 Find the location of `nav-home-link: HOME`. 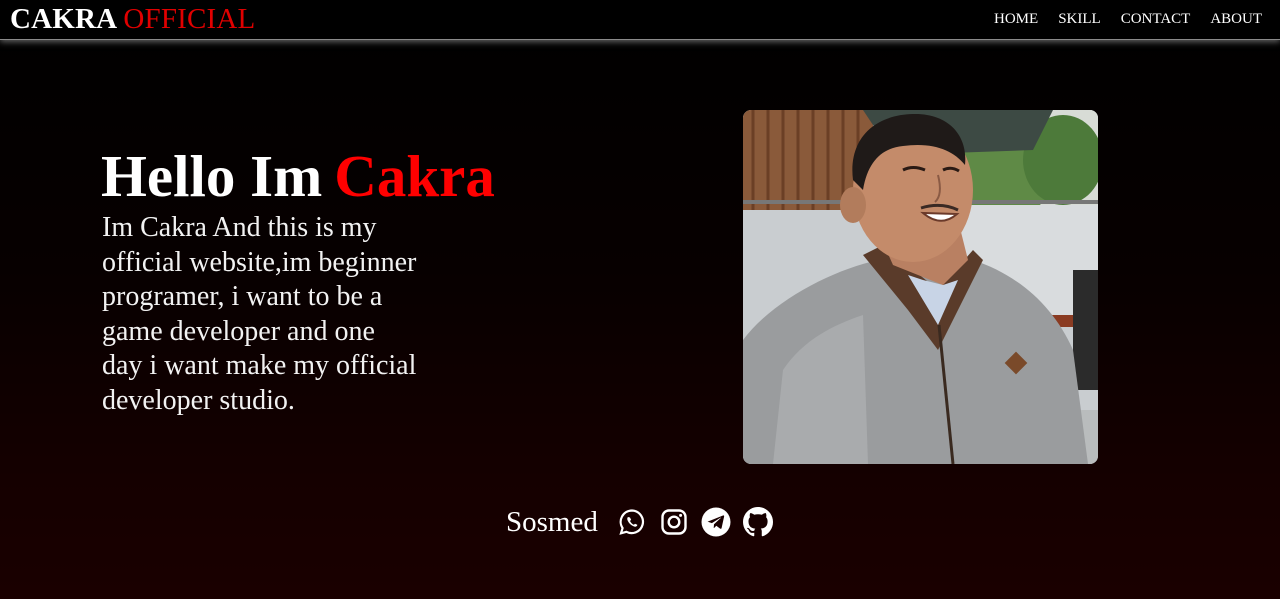

nav-home-link: HOME is located at coordinates (1016, 19).